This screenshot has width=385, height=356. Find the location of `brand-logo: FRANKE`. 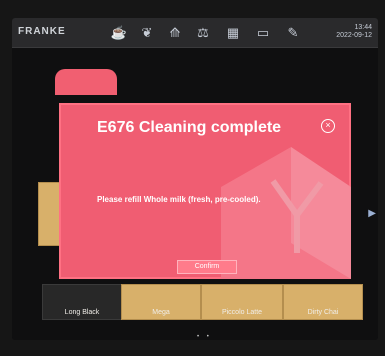

brand-logo: FRANKE is located at coordinates (42, 31).